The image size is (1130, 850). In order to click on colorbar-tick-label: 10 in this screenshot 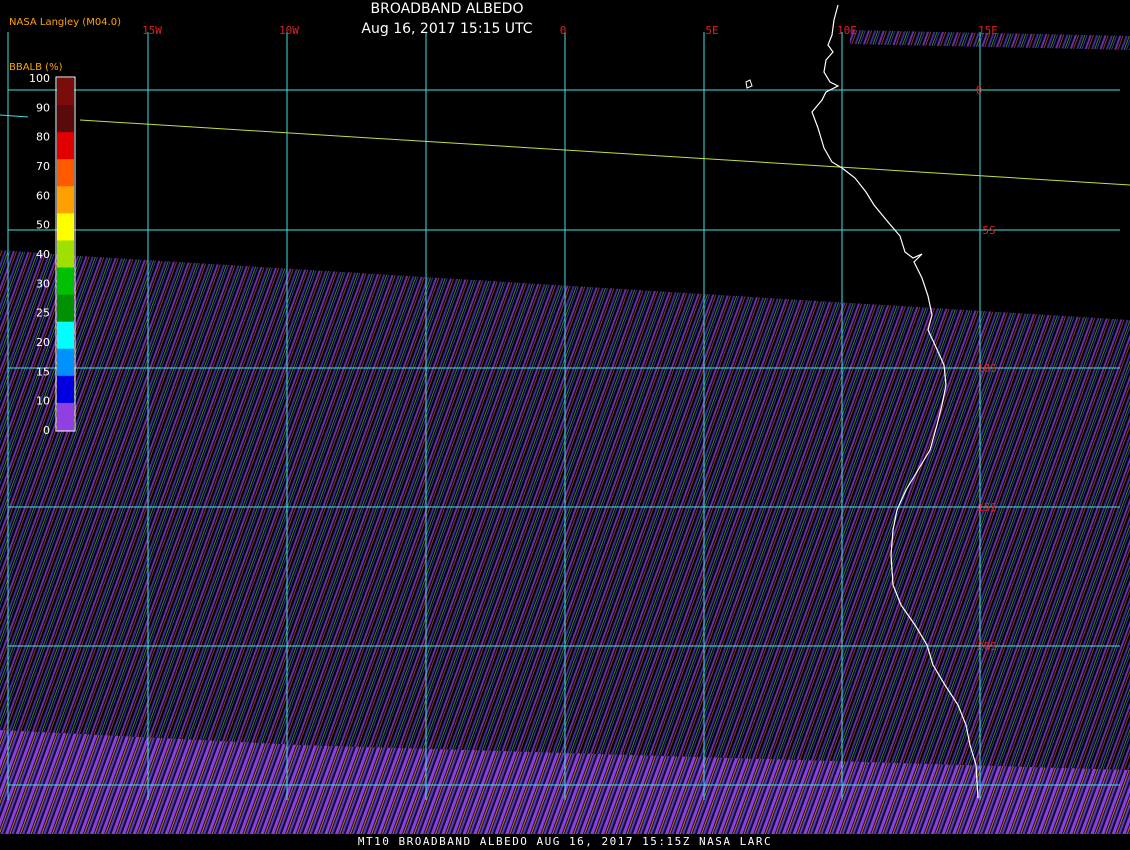, I will do `click(43, 401)`.